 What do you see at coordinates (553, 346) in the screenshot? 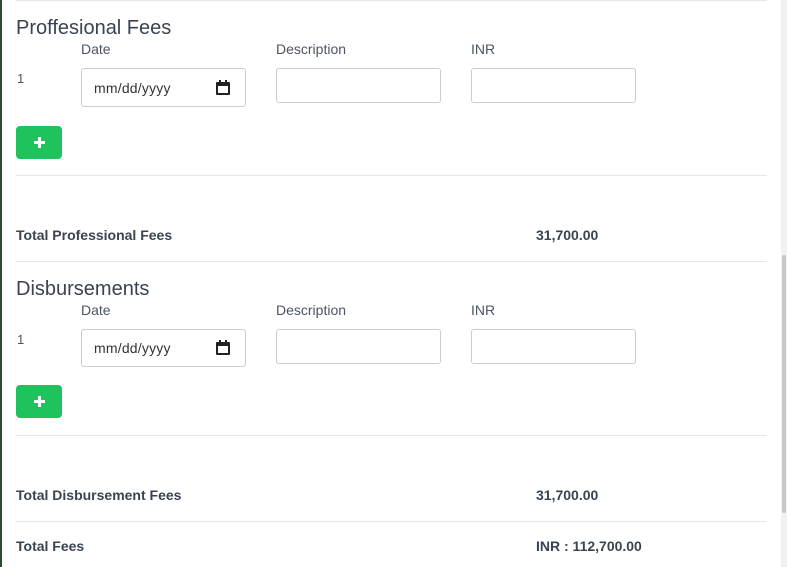
I see `disbursement-inr-input` at bounding box center [553, 346].